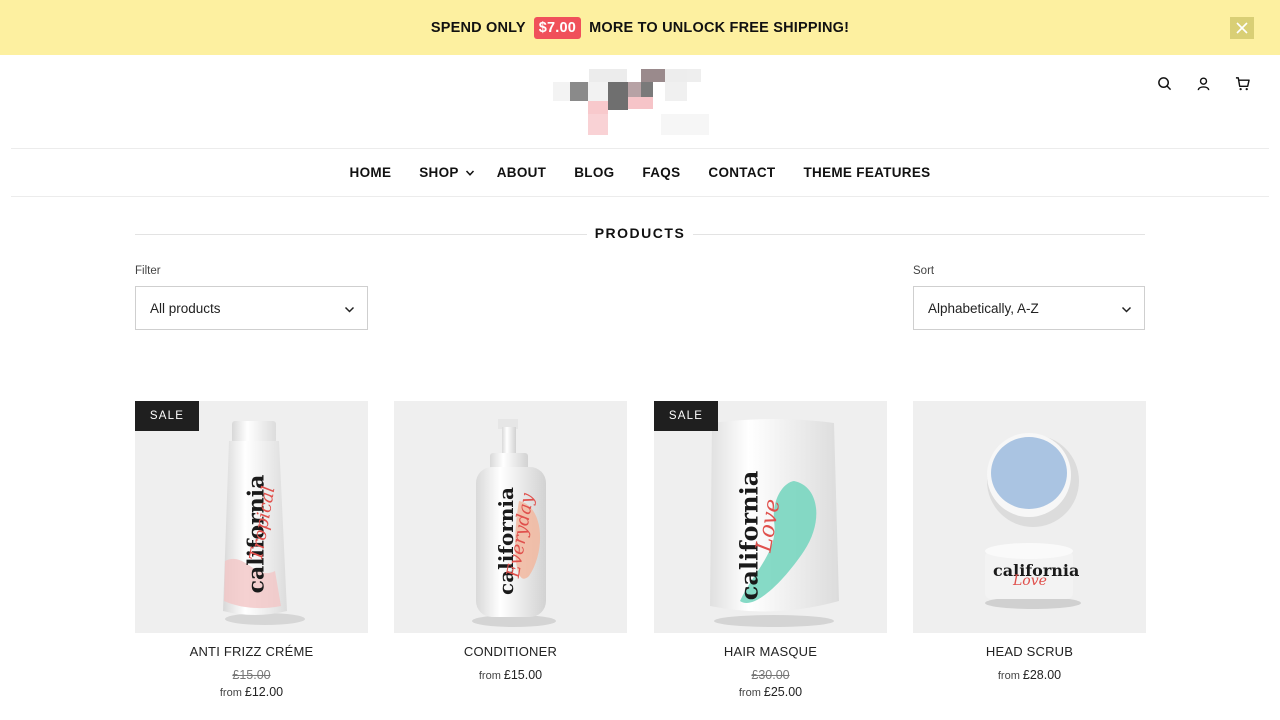  I want to click on product-price: from £28.00, so click(1029, 675).